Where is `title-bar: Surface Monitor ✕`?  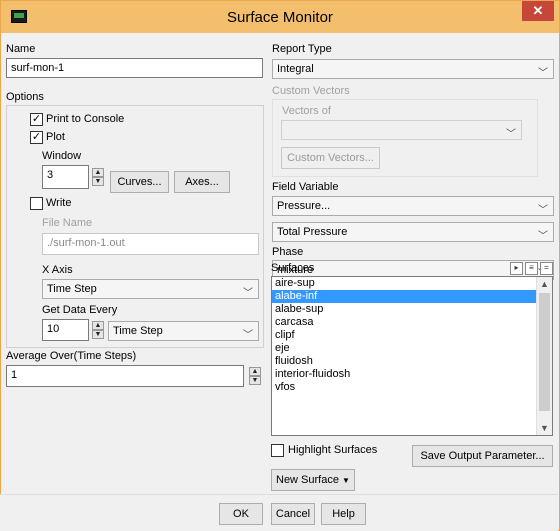
title-bar: Surface Monitor ✕ is located at coordinates (280, 17).